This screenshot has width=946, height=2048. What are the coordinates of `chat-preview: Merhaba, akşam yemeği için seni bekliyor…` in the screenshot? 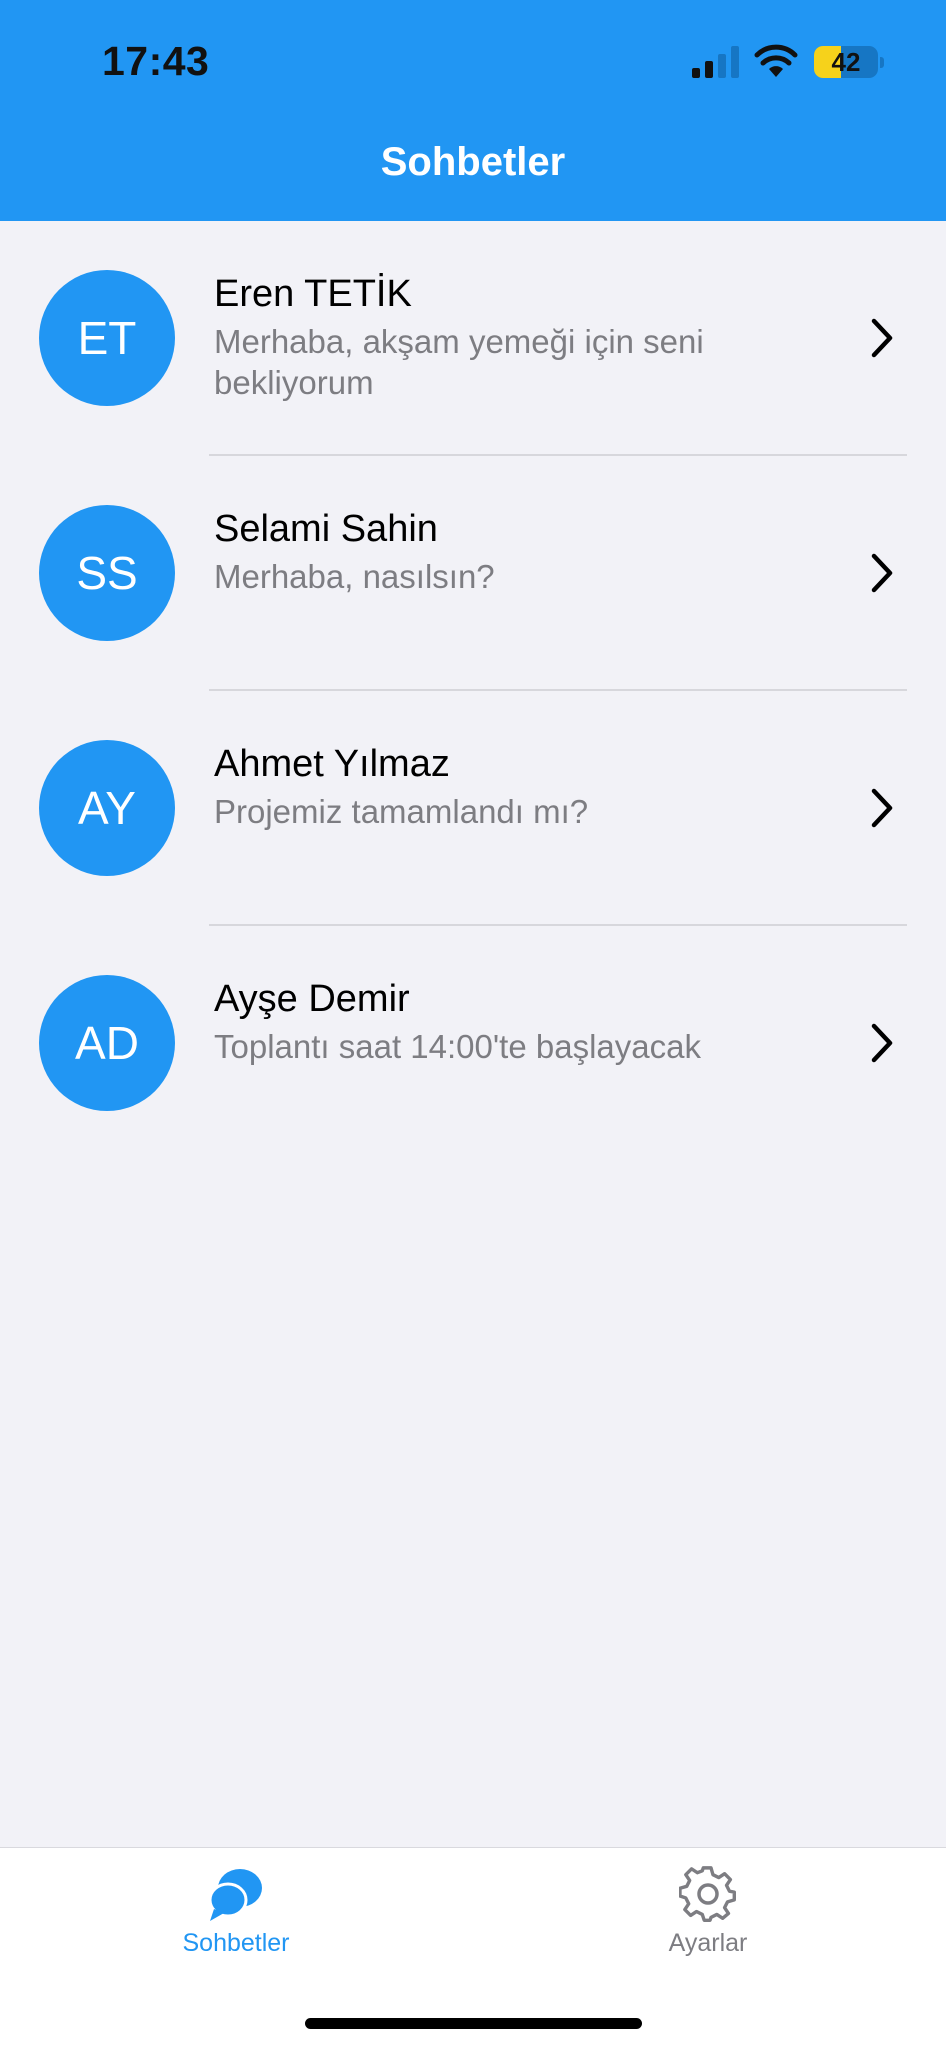 It's located at (459, 362).